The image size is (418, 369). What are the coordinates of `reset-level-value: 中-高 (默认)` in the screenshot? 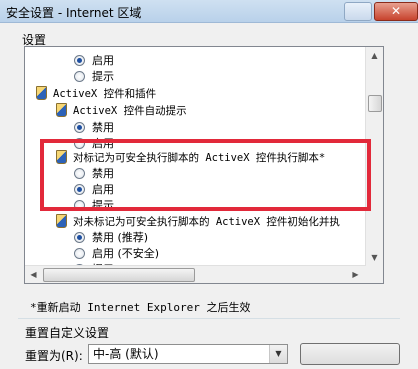 It's located at (126, 354).